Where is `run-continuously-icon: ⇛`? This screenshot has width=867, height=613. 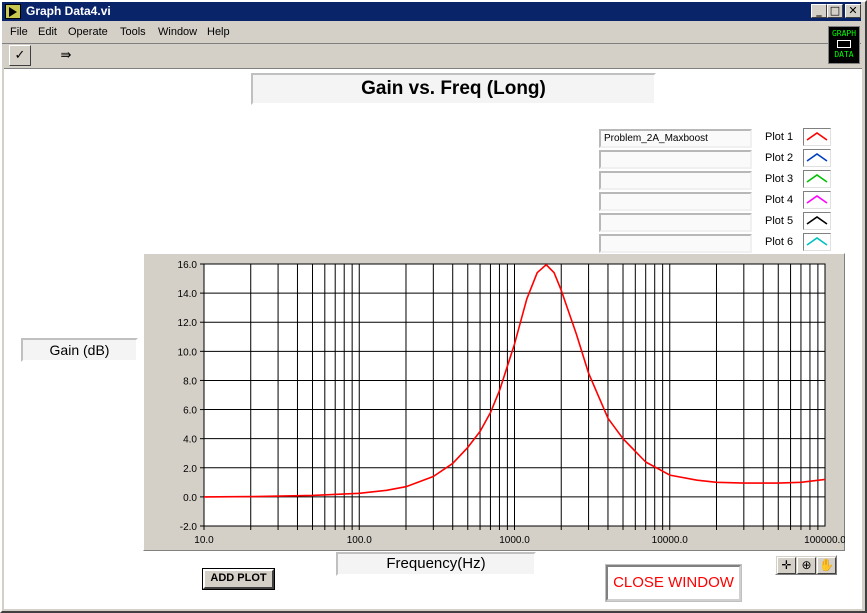
run-continuously-icon: ⇛ is located at coordinates (66, 55).